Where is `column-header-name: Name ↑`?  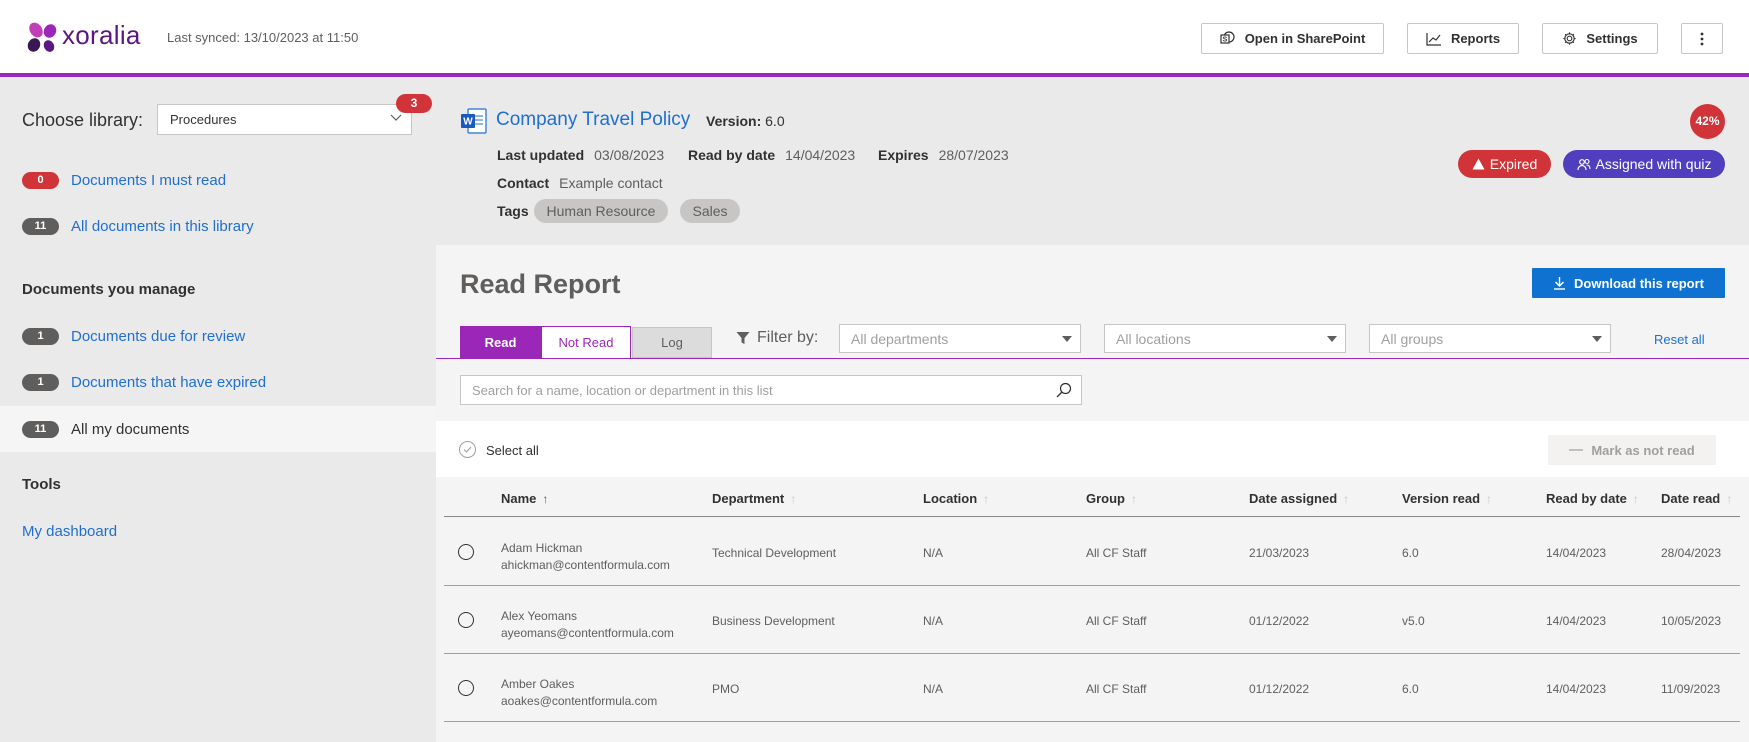 column-header-name: Name ↑ is located at coordinates (524, 498).